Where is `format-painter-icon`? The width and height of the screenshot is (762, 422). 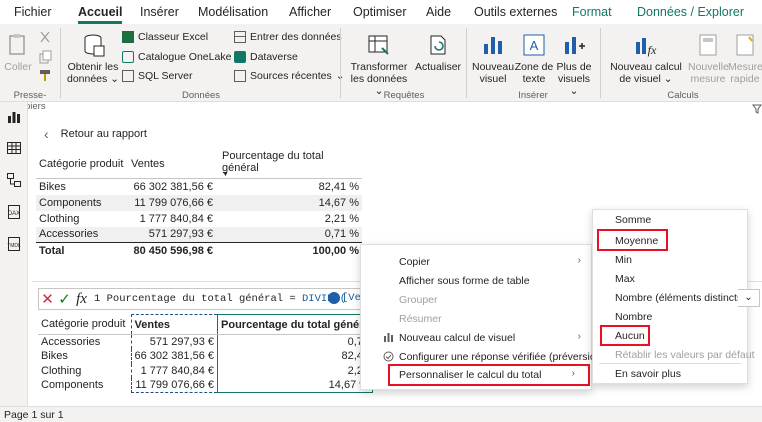
format-painter-icon is located at coordinates (45, 75).